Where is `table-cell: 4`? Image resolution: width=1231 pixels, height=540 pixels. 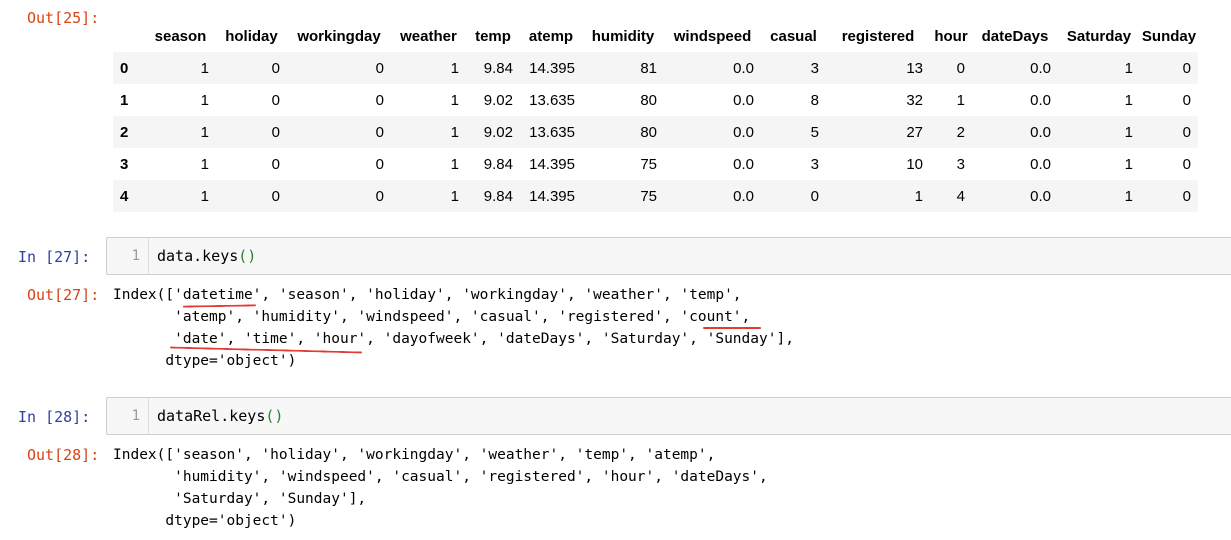
table-cell: 4 is located at coordinates (960, 196).